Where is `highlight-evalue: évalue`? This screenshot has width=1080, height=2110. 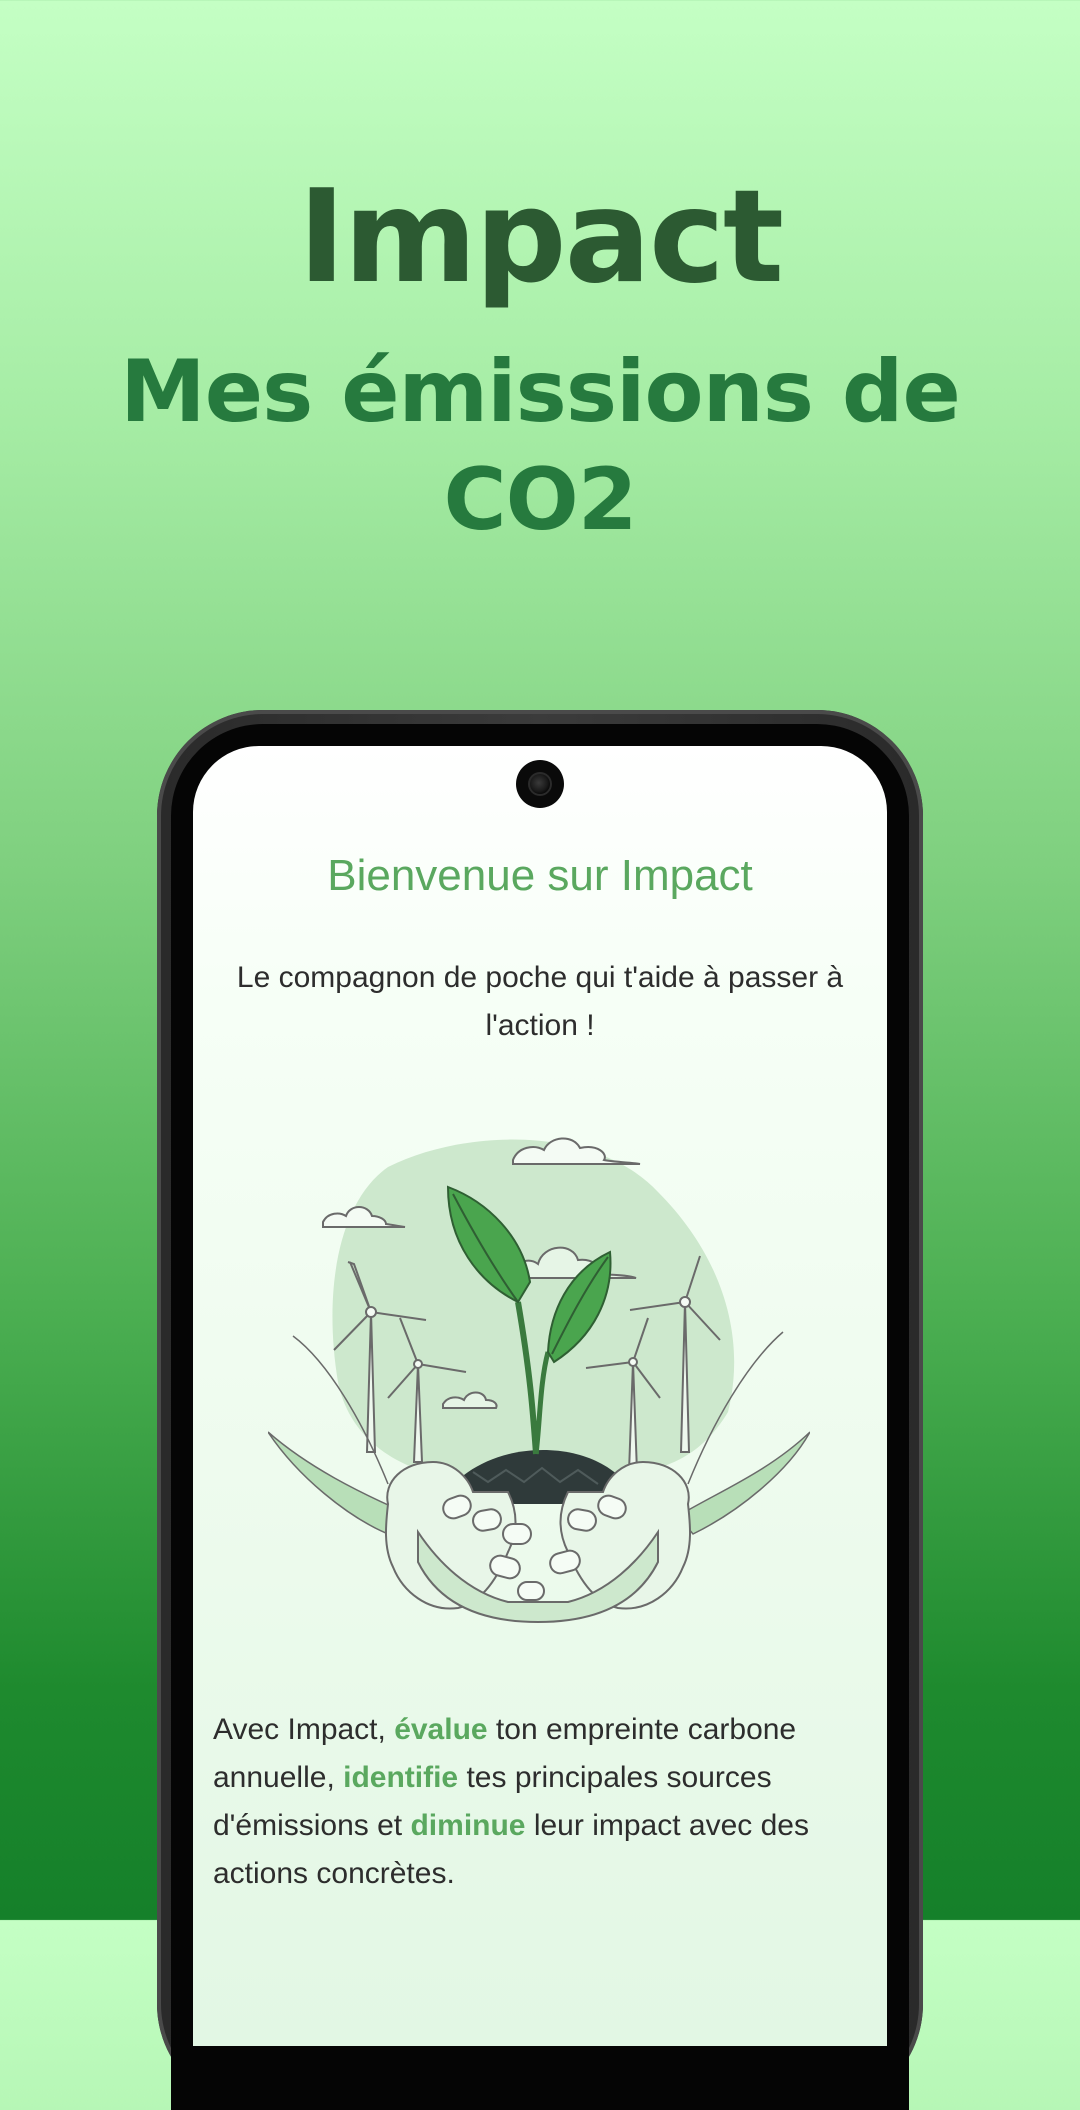
highlight-evalue: évalue is located at coordinates (441, 1729).